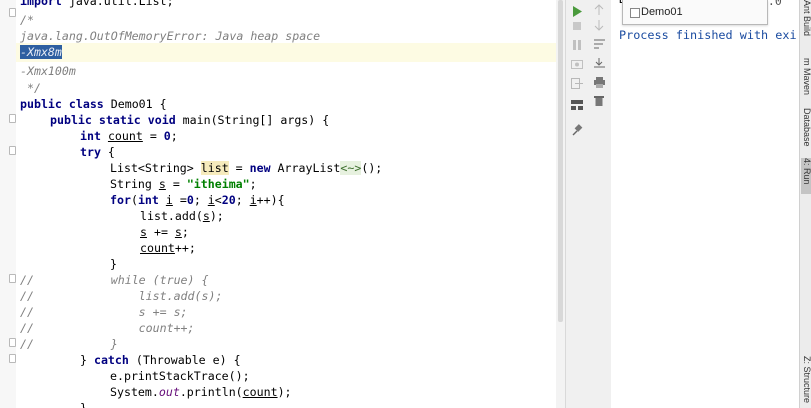 The height and width of the screenshot is (408, 811). I want to click on console-popup: Demo01, so click(695, 12).